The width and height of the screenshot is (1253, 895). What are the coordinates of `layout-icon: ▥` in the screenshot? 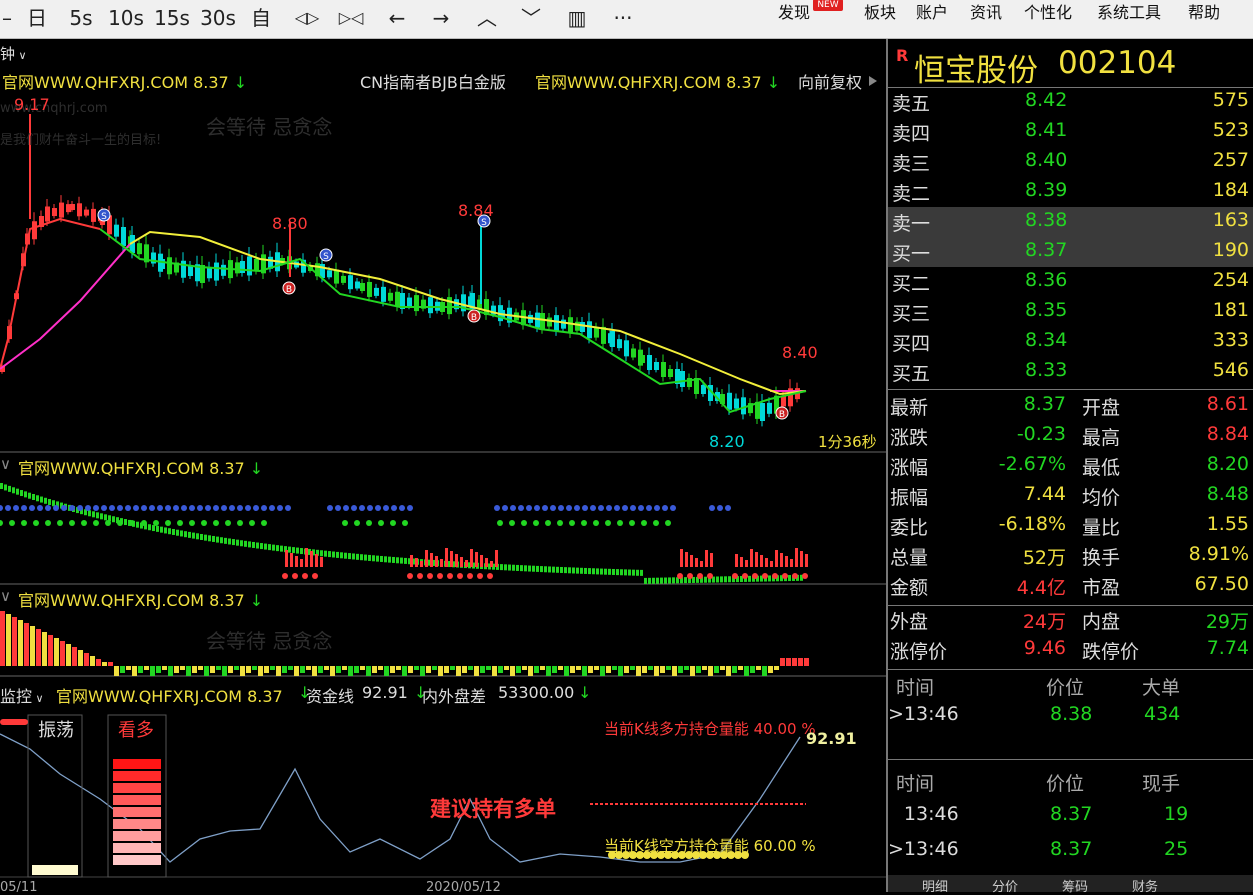 It's located at (577, 18).